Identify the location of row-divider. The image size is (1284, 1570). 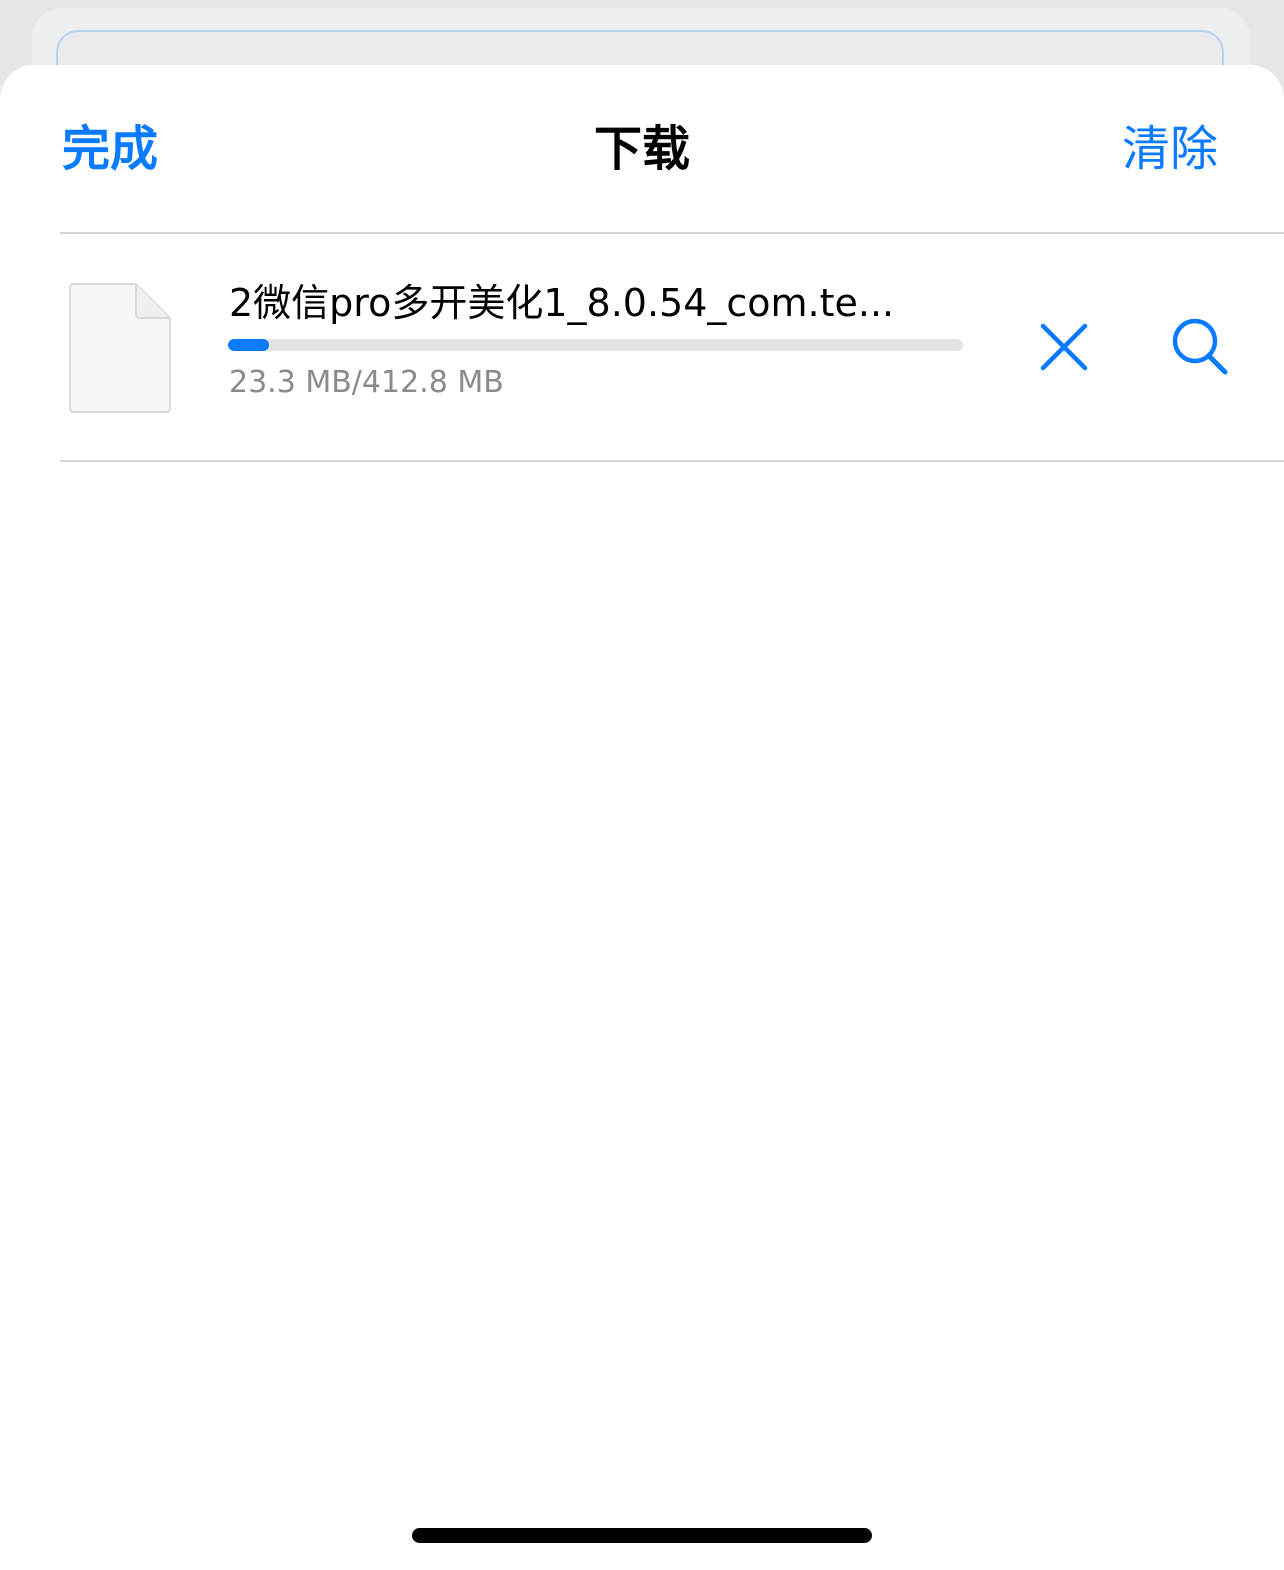
(672, 461).